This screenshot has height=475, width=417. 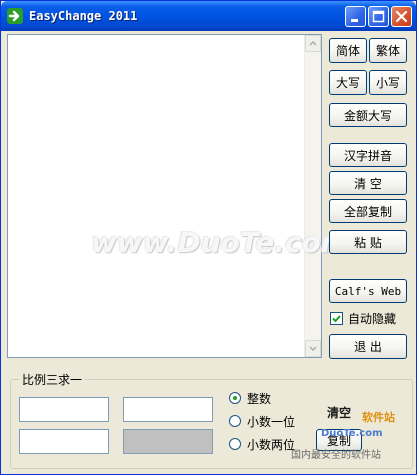 What do you see at coordinates (378, 417) in the screenshot?
I see `watermark-site-label: 软件站` at bounding box center [378, 417].